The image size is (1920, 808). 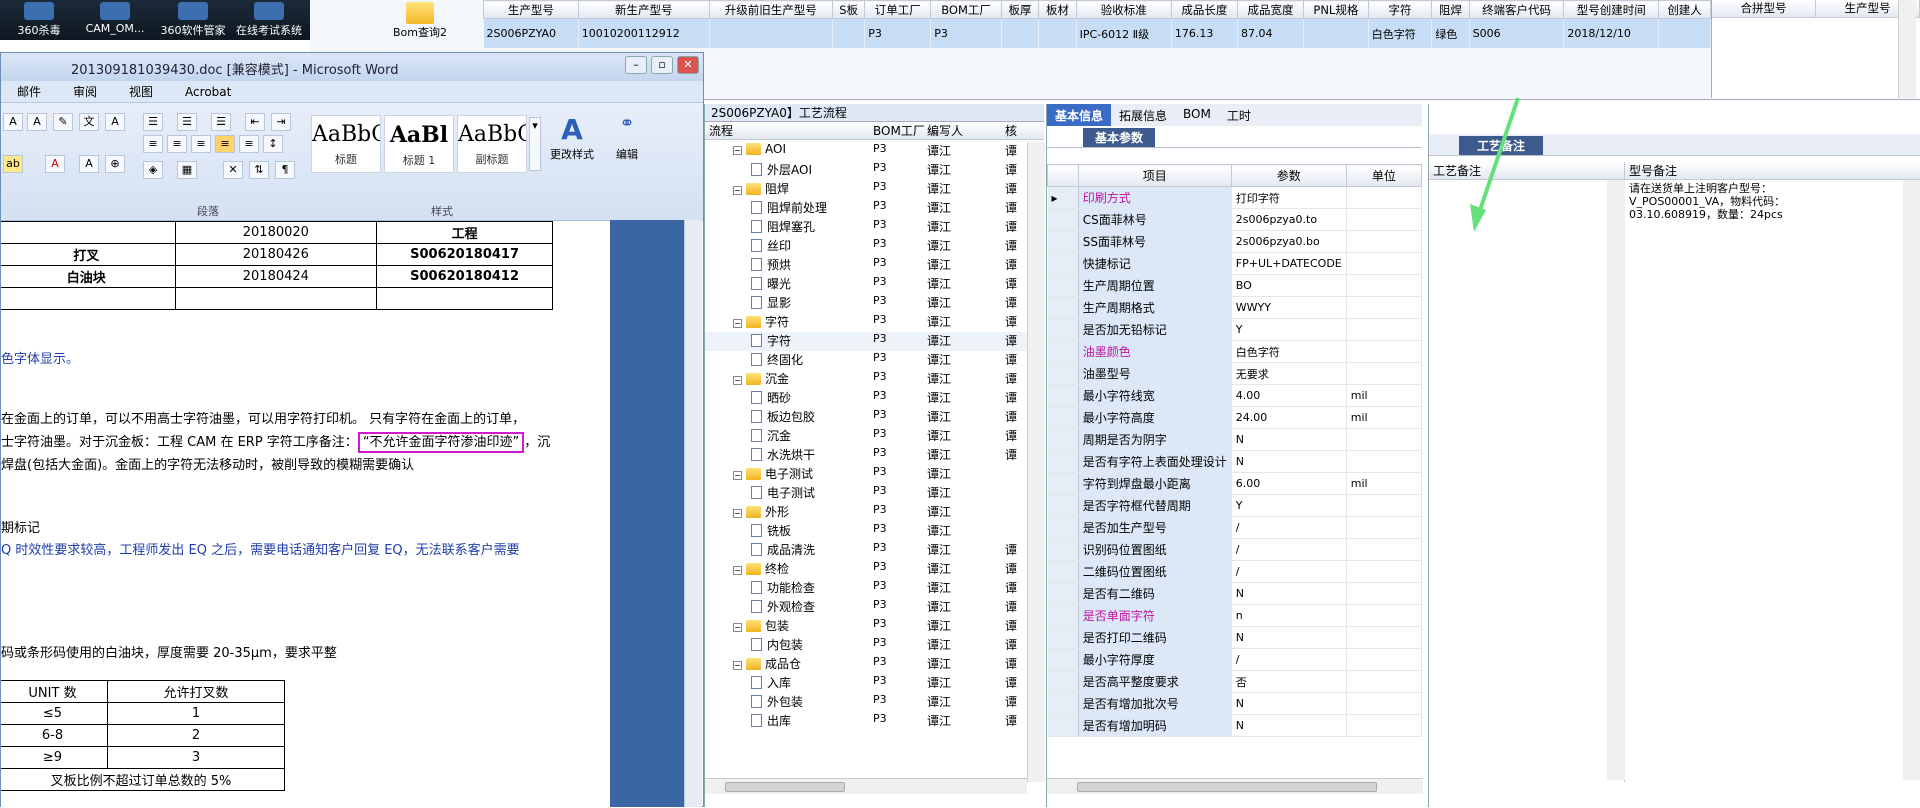 I want to click on table-row: 是否有增加明码 N, so click(x=1235, y=725).